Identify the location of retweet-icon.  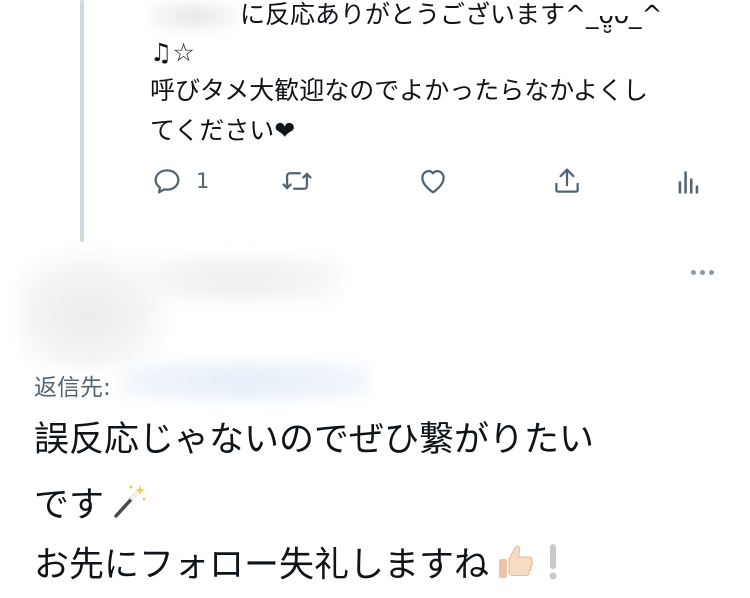
(297, 181).